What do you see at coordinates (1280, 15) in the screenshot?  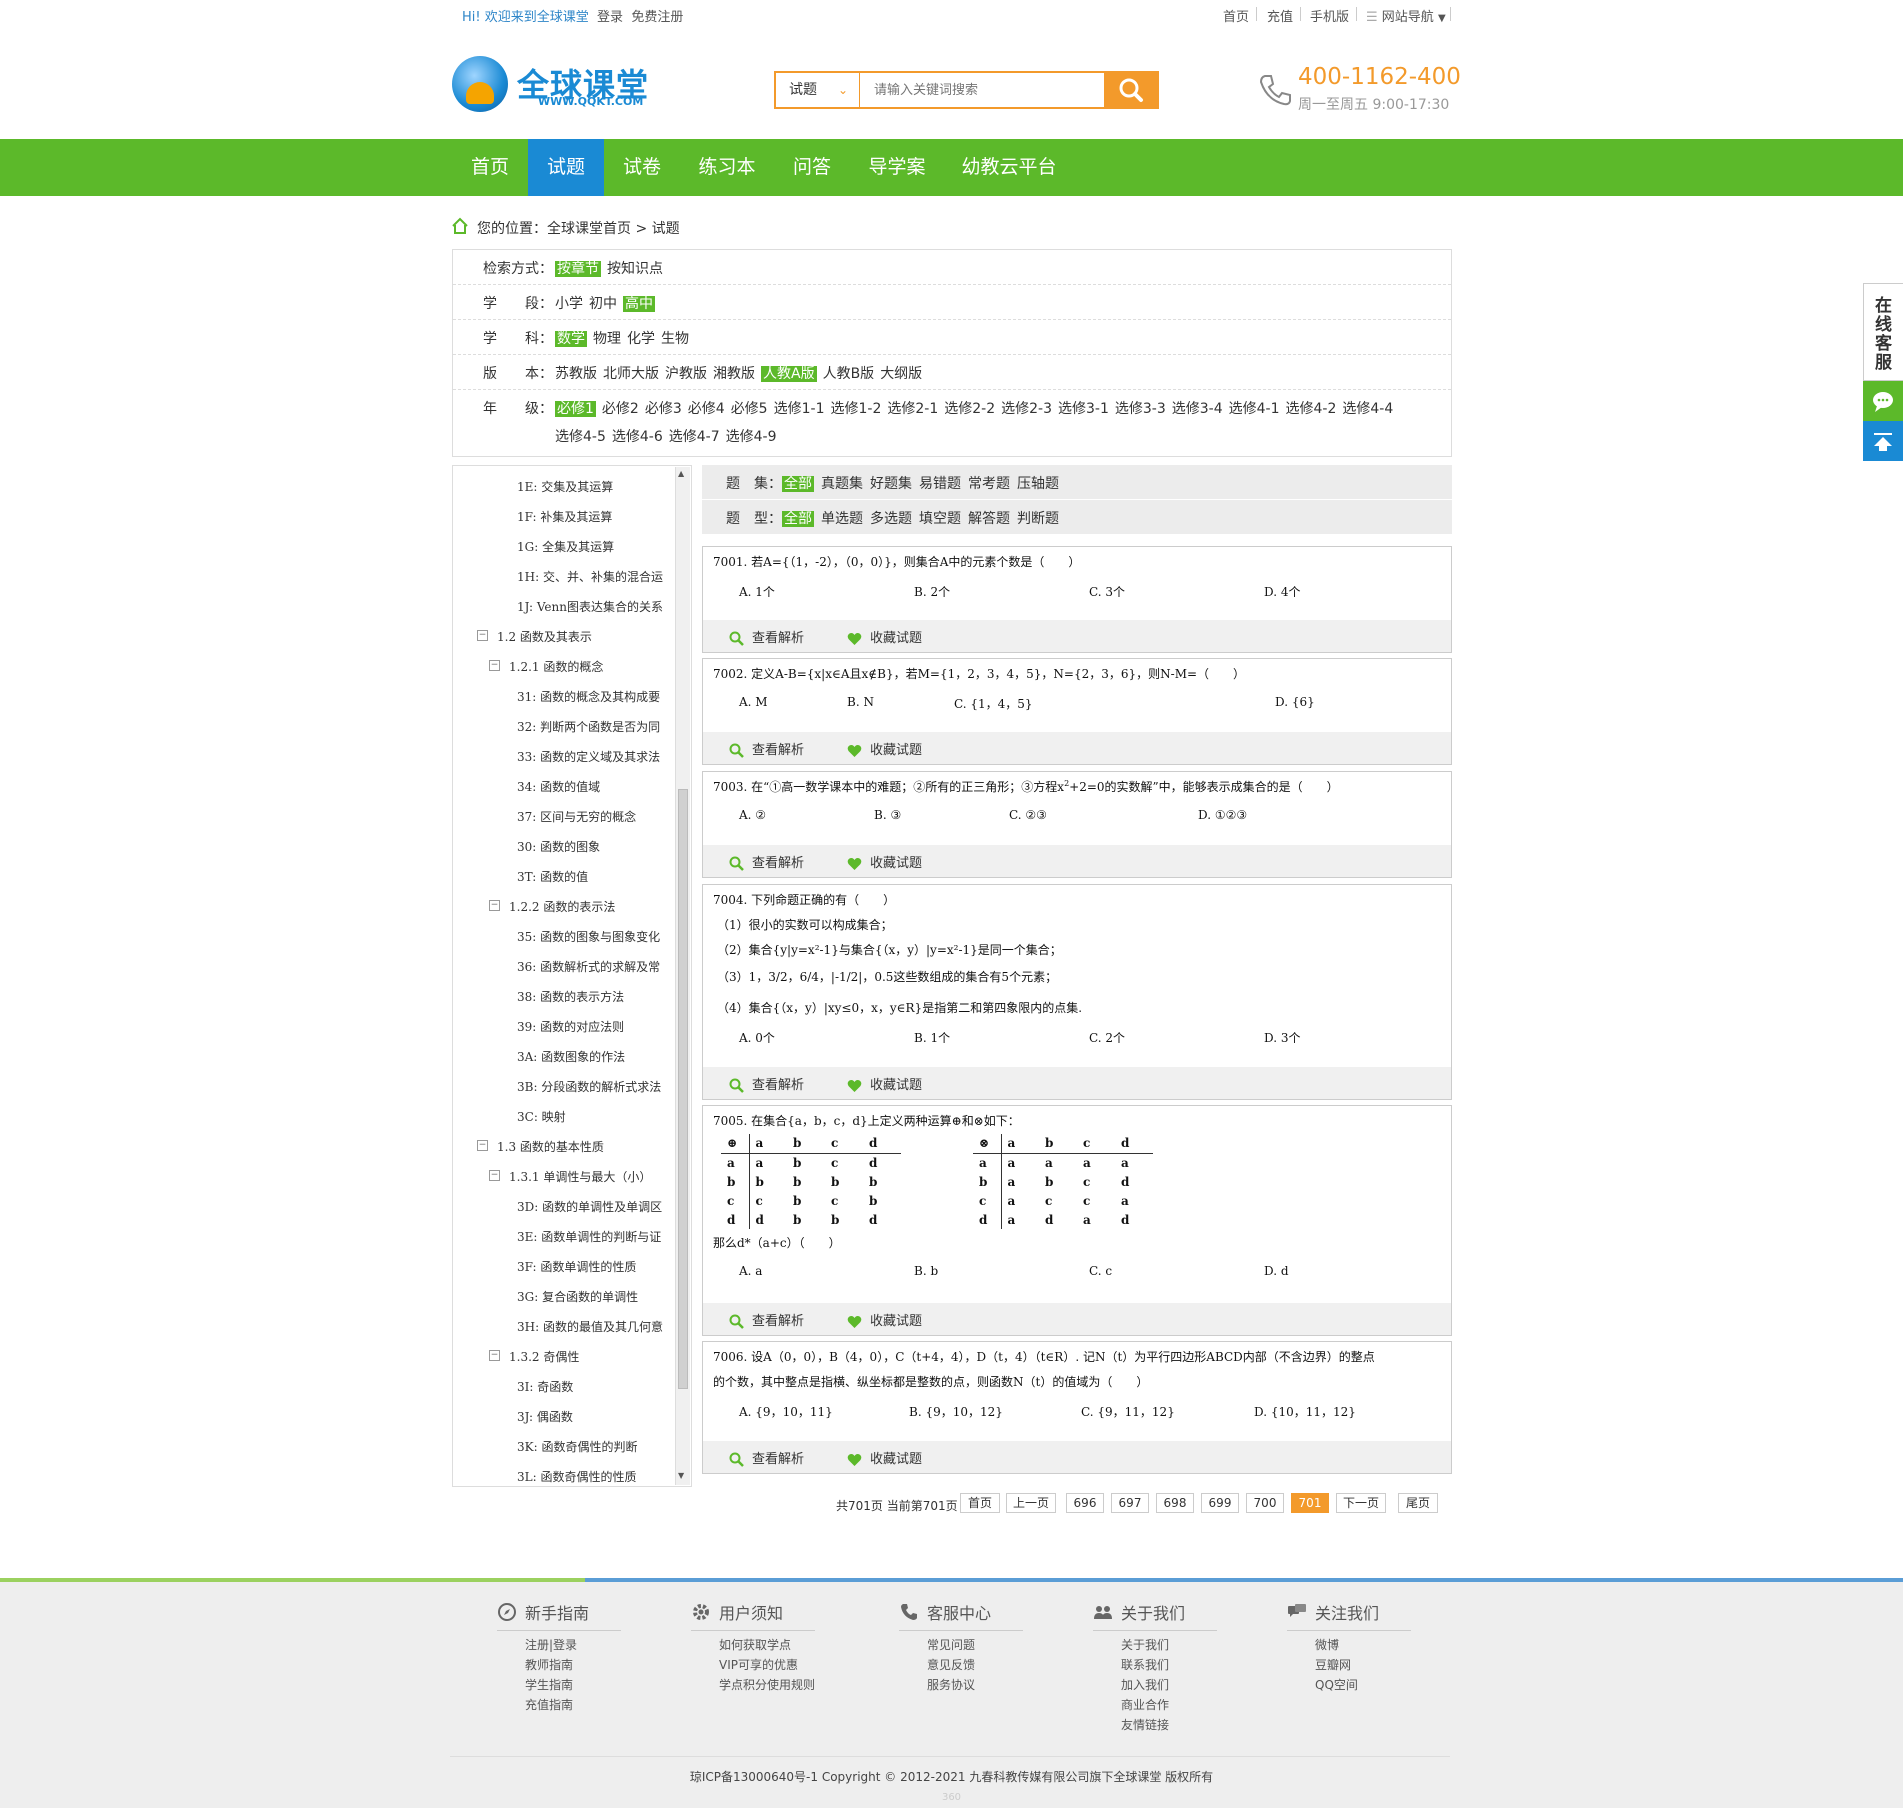 I see `top-recharge-link: 充值` at bounding box center [1280, 15].